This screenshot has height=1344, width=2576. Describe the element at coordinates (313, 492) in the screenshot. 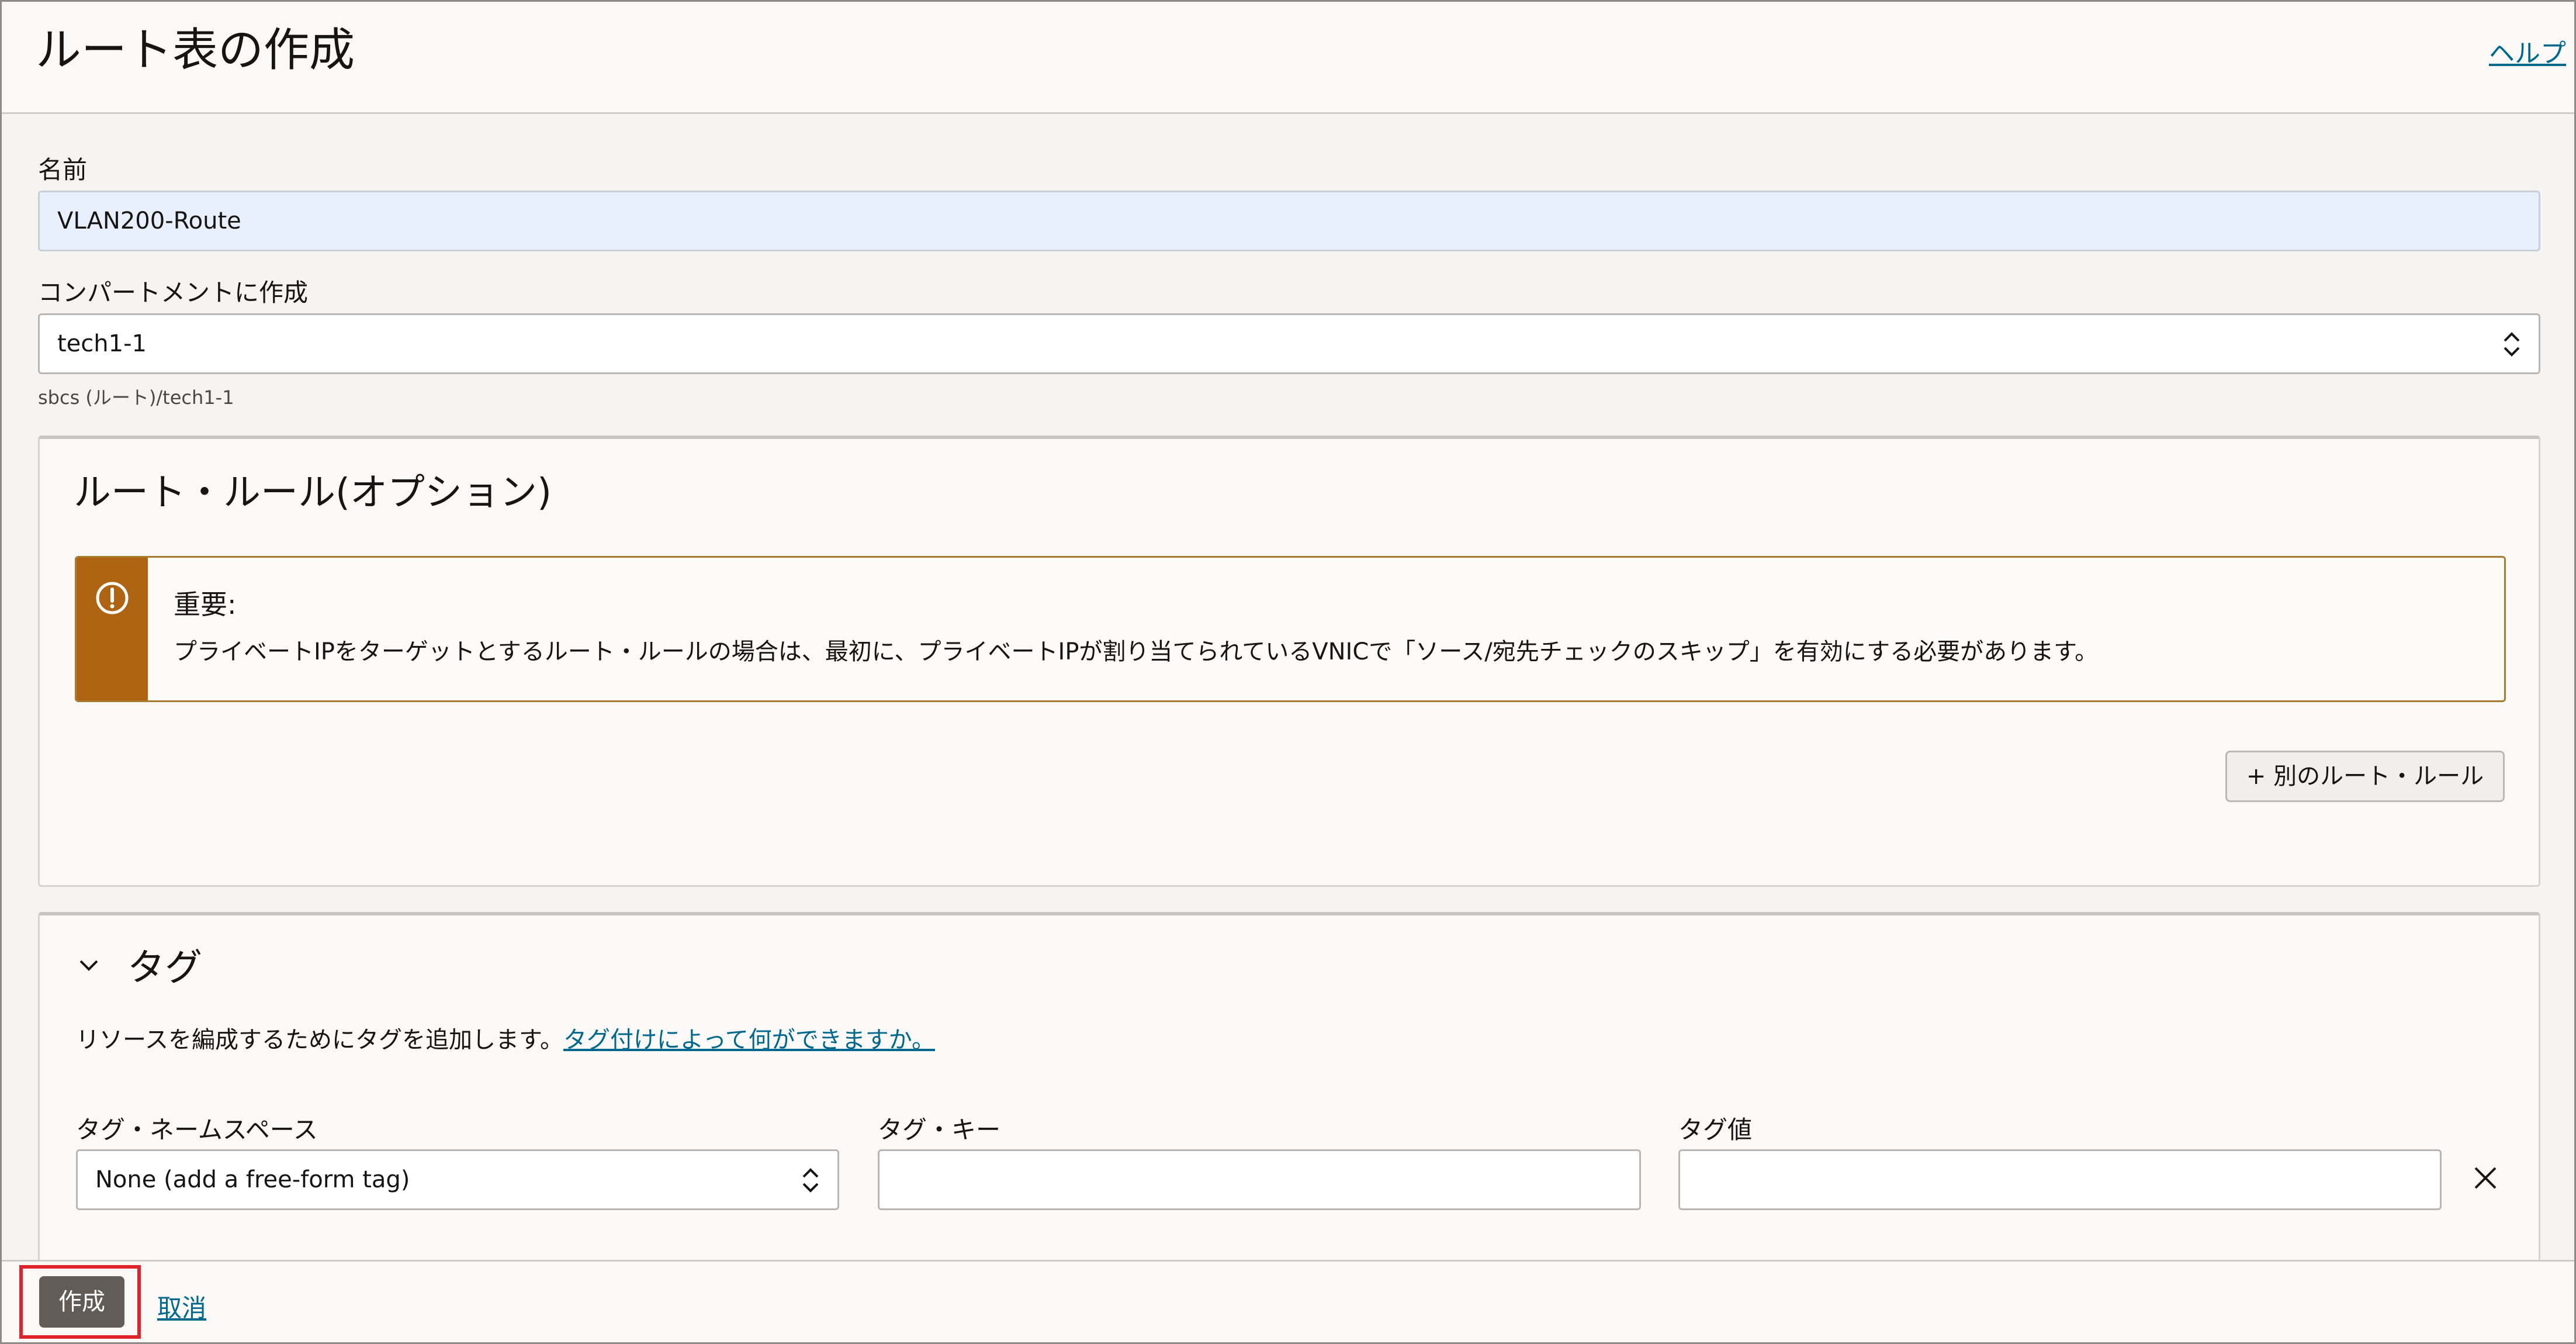

I see `route-rules-title: ルート・ルール(オプション)` at that location.